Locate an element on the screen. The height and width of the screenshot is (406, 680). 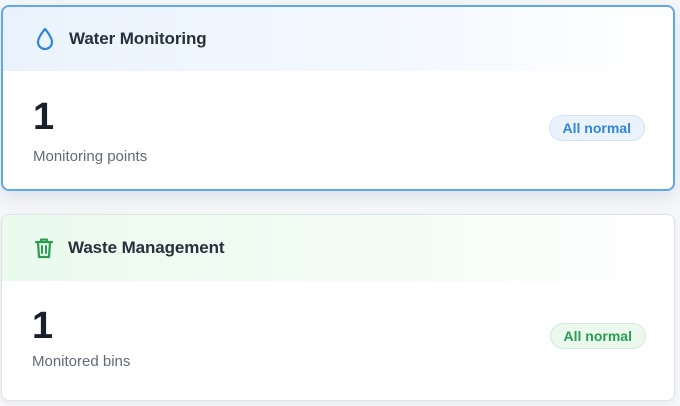
metric-label: Monitored bins is located at coordinates (81, 361).